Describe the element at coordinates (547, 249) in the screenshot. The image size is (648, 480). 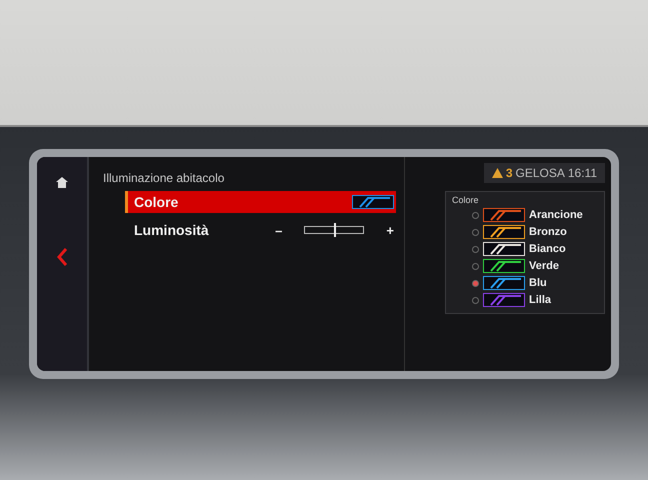
I see `color-option-label: Bianco` at that location.